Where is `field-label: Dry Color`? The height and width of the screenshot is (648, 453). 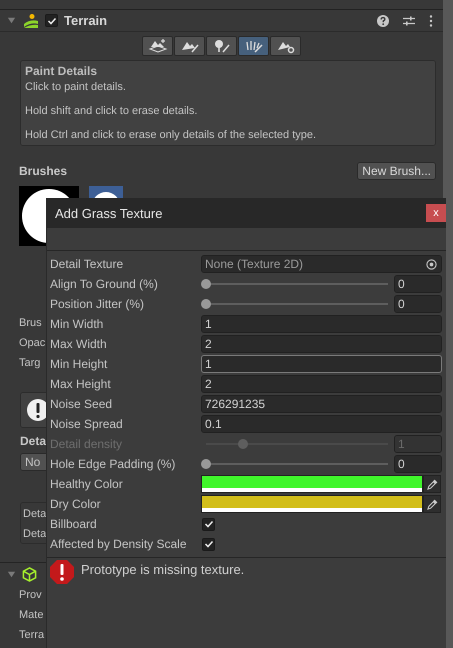
field-label: Dry Color is located at coordinates (76, 504).